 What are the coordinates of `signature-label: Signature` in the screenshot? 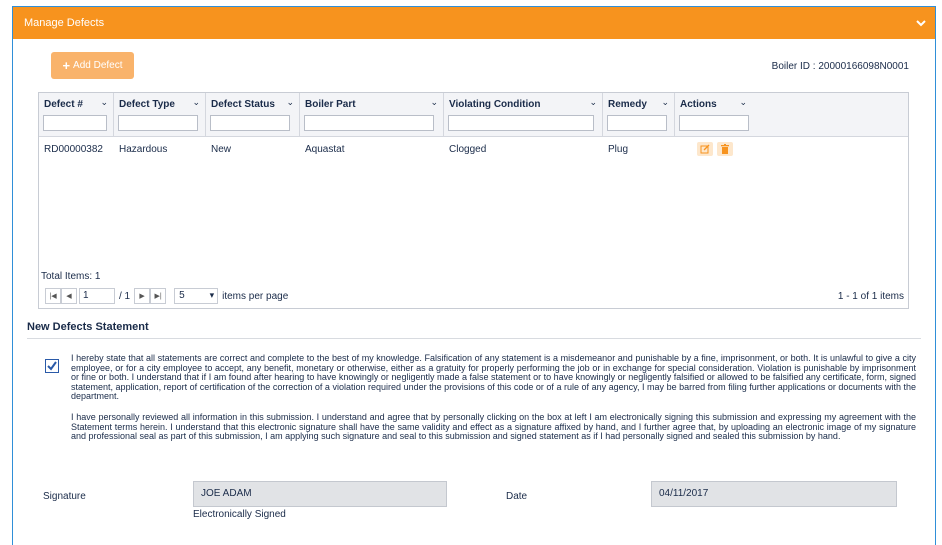 It's located at (64, 496).